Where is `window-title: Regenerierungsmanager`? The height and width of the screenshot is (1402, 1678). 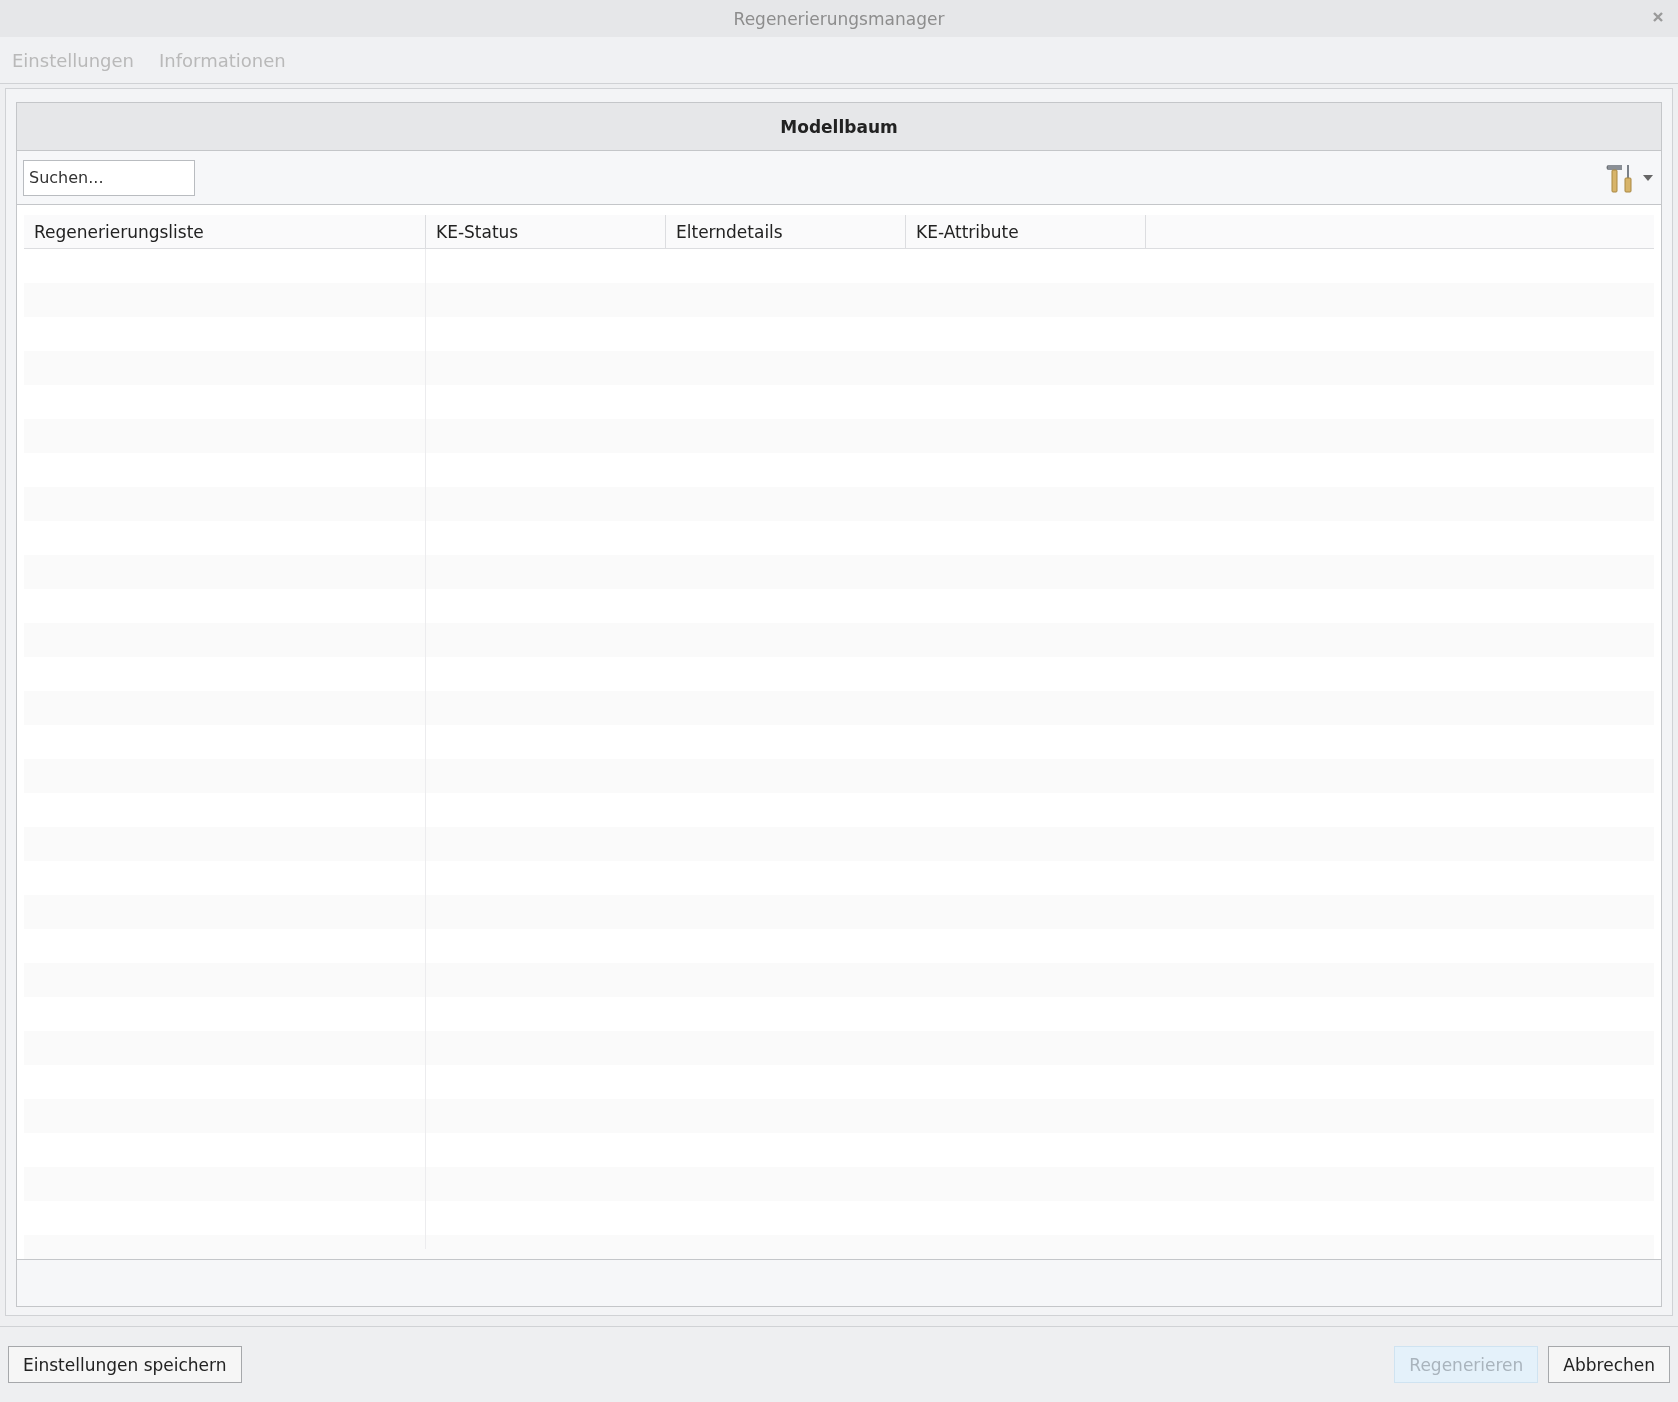
window-title: Regenerierungsmanager is located at coordinates (839, 18).